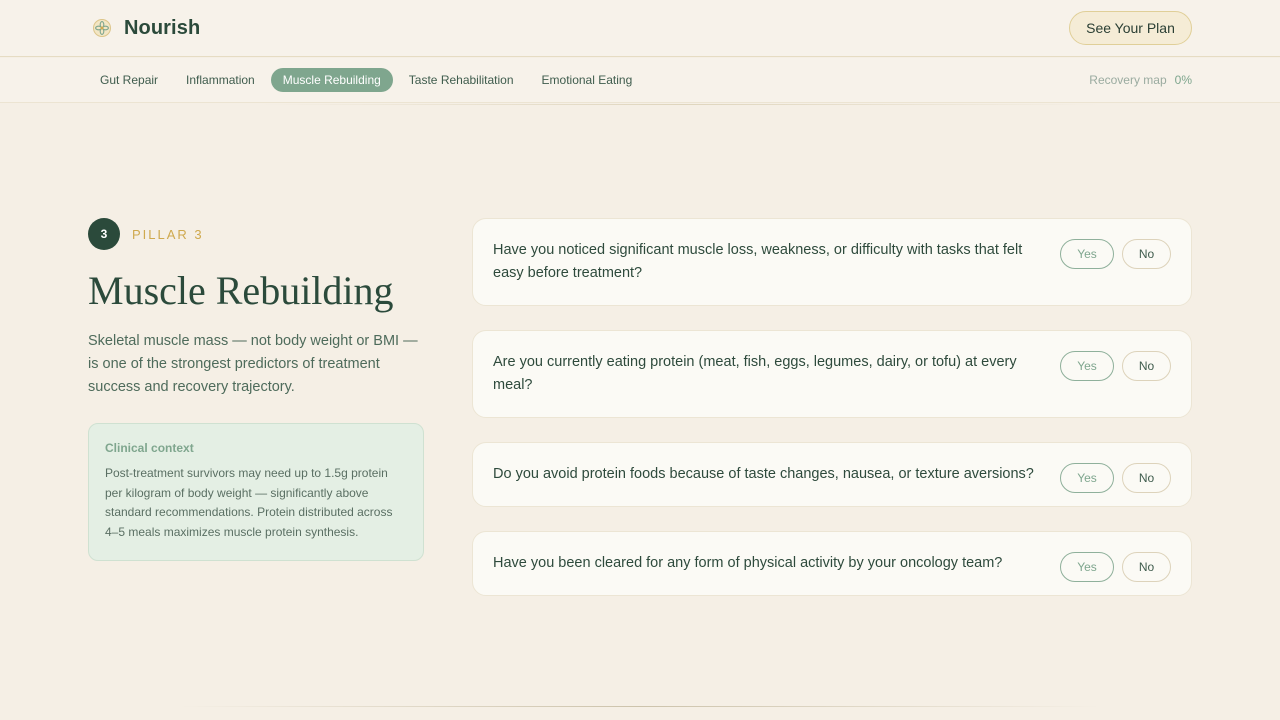  I want to click on tab-taste-rehabilitation: Taste Rehabilitation, so click(461, 80).